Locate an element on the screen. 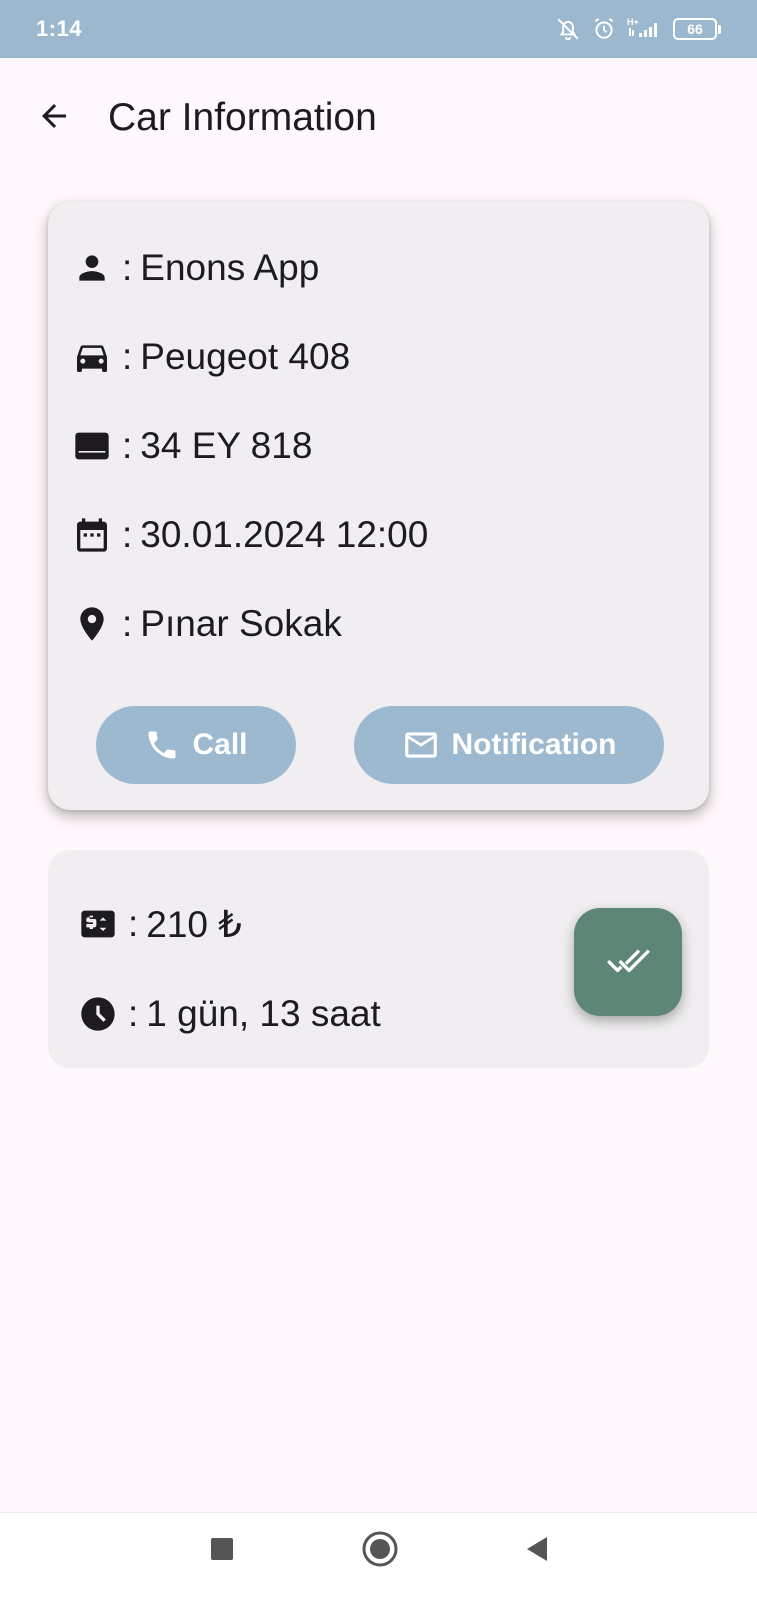 The image size is (757, 1600). mail-icon is located at coordinates (421, 745).